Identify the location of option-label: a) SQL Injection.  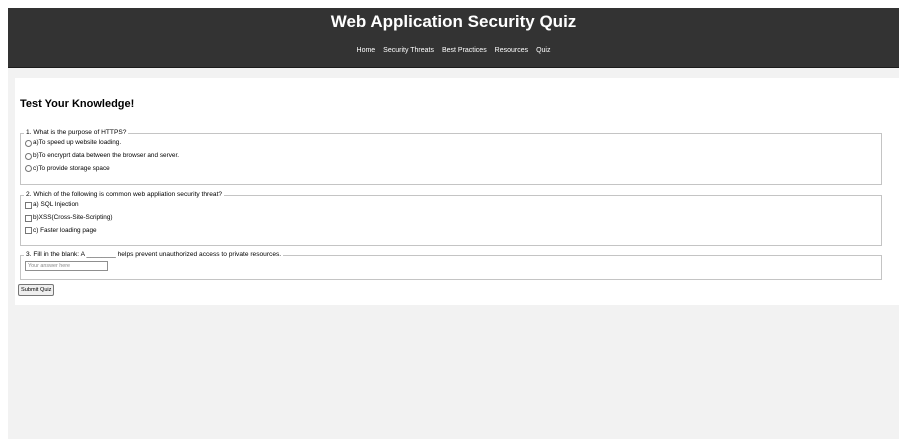
(56, 204).